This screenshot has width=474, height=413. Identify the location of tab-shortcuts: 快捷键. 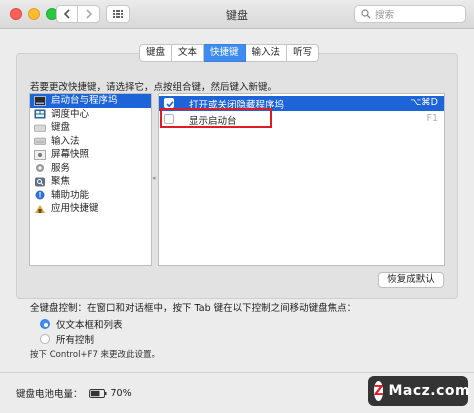
(225, 53).